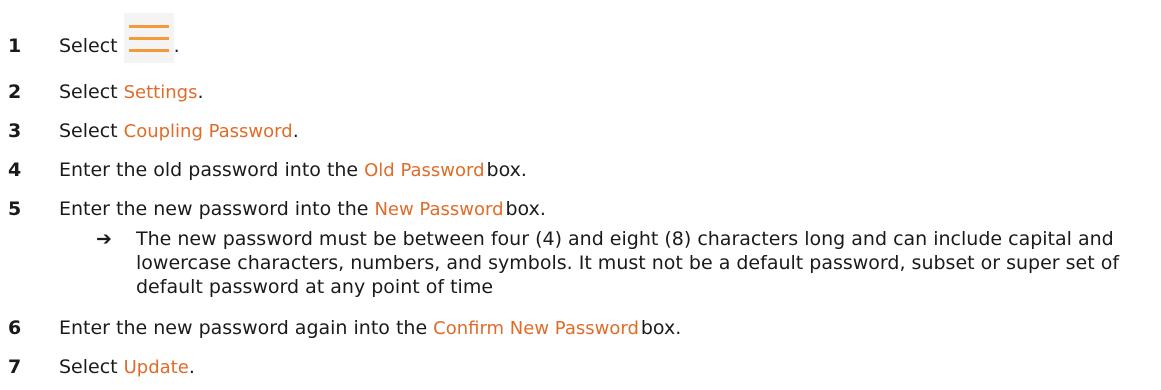 The width and height of the screenshot is (1161, 390). I want to click on ui-element-coupling-password: Coupling Password, so click(208, 131).